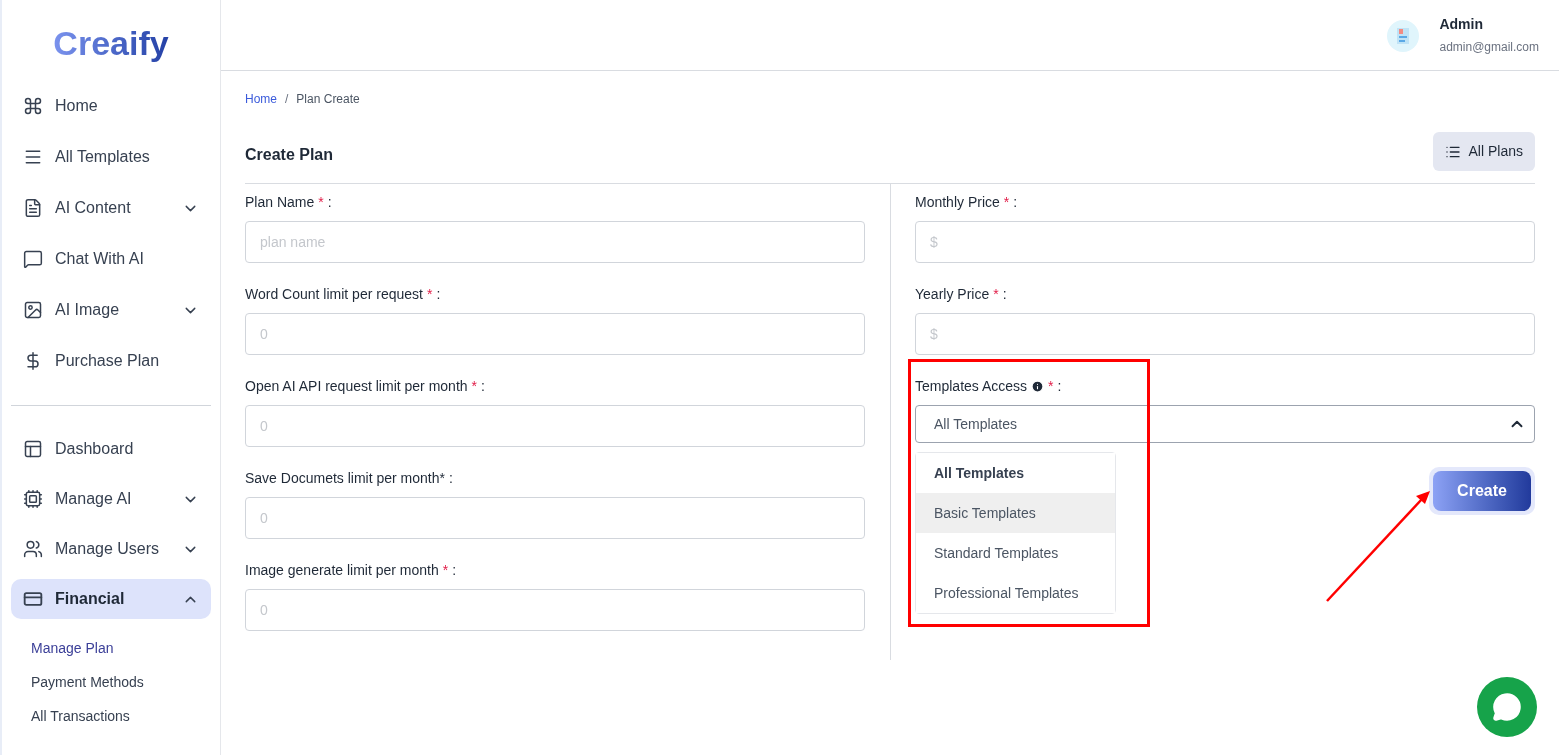 This screenshot has height=755, width=1559. I want to click on credit-card-icon, so click(33, 599).